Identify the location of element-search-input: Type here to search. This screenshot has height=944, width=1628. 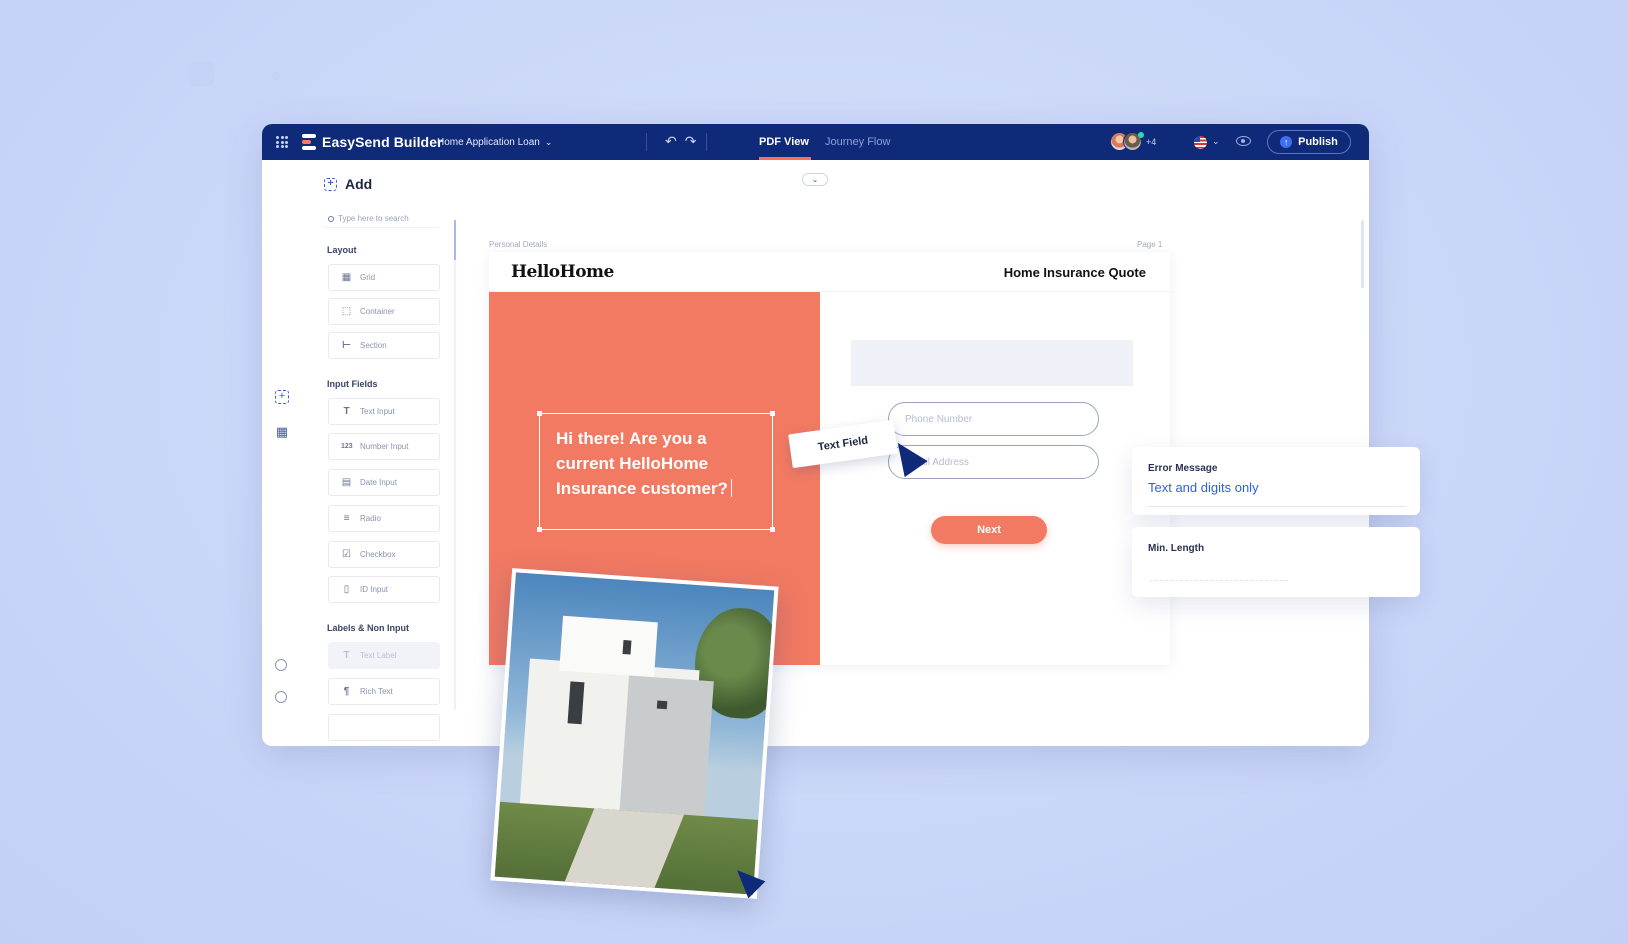
(381, 219).